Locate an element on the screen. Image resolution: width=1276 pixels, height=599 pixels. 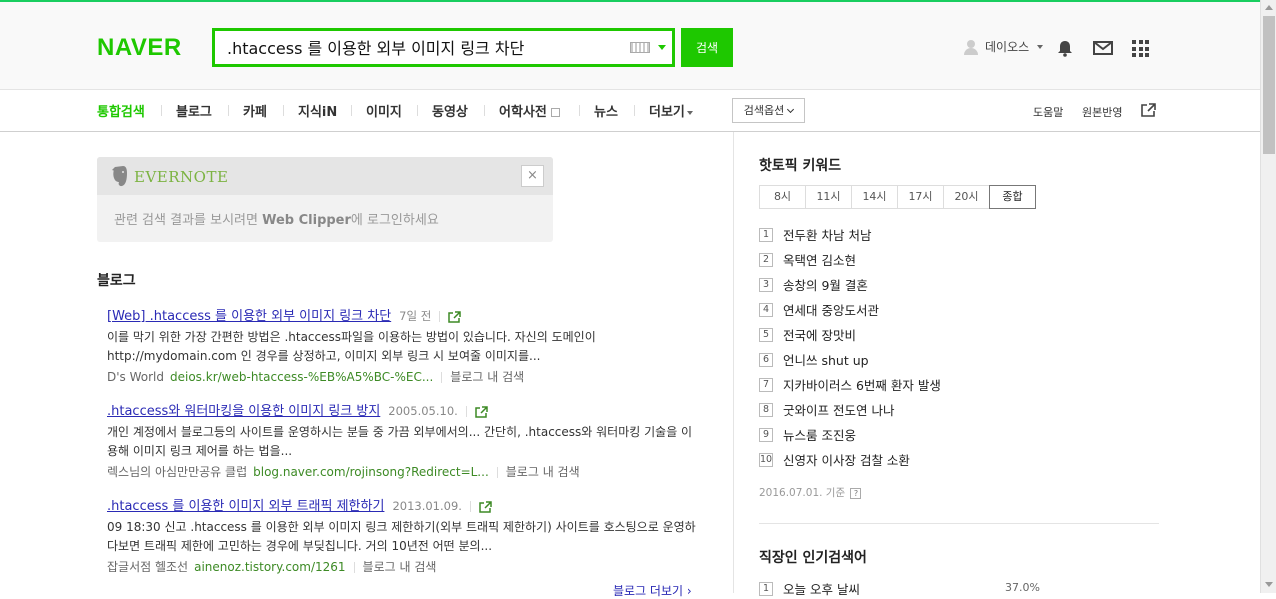
keyword-link: 전두환 차남 처남 is located at coordinates (827, 234).